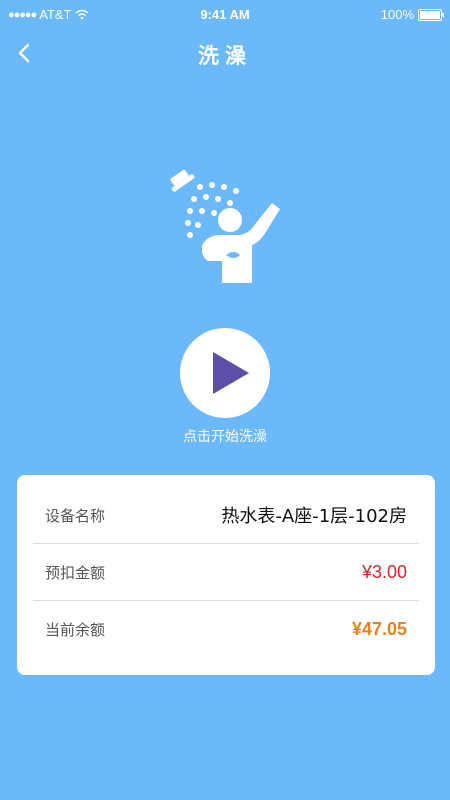 This screenshot has width=450, height=800. What do you see at coordinates (225, 15) in the screenshot?
I see `status-bar: ●●●●● AT&T 9:41 AM 100%` at bounding box center [225, 15].